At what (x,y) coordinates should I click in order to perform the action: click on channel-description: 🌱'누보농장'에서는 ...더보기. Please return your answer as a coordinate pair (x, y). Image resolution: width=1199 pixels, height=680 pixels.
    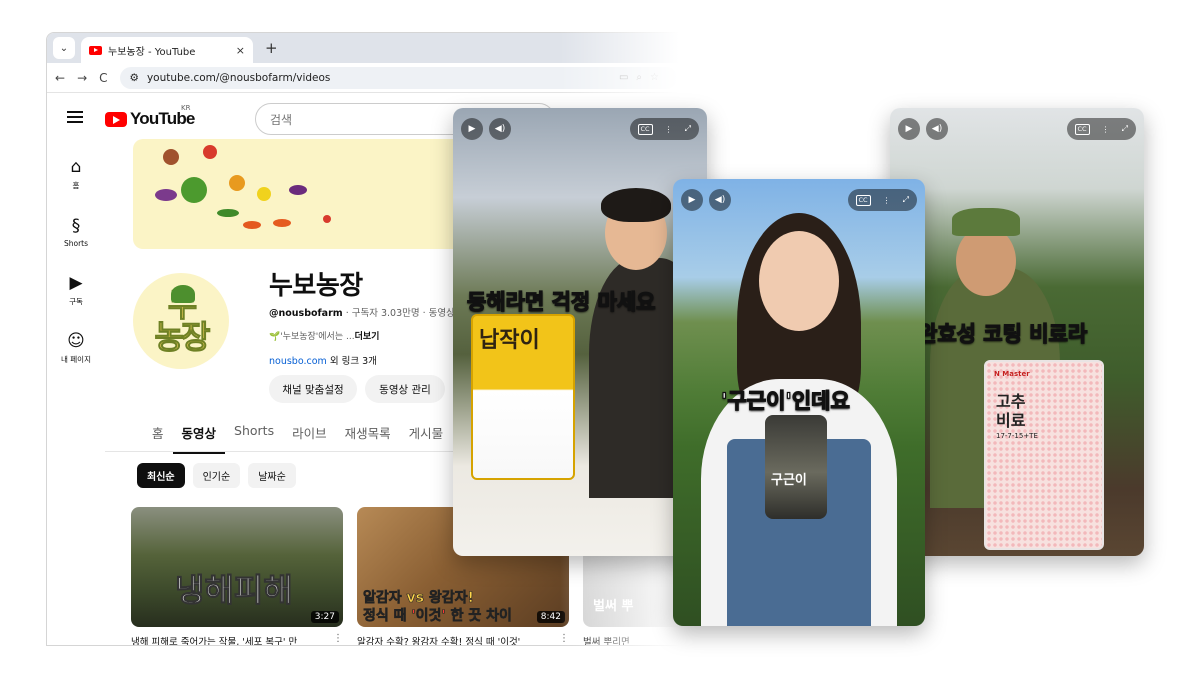
    Looking at the image, I should click on (324, 335).